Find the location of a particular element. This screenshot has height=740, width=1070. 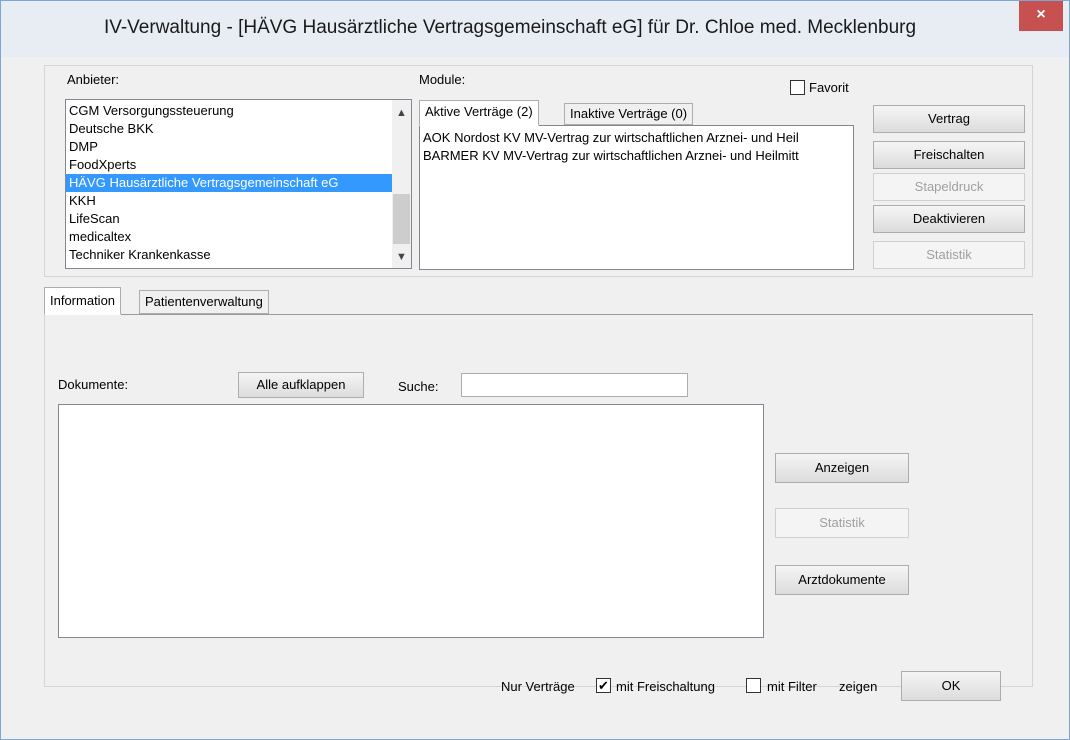

arztdokumente-button: Arztdokumente is located at coordinates (842, 580).